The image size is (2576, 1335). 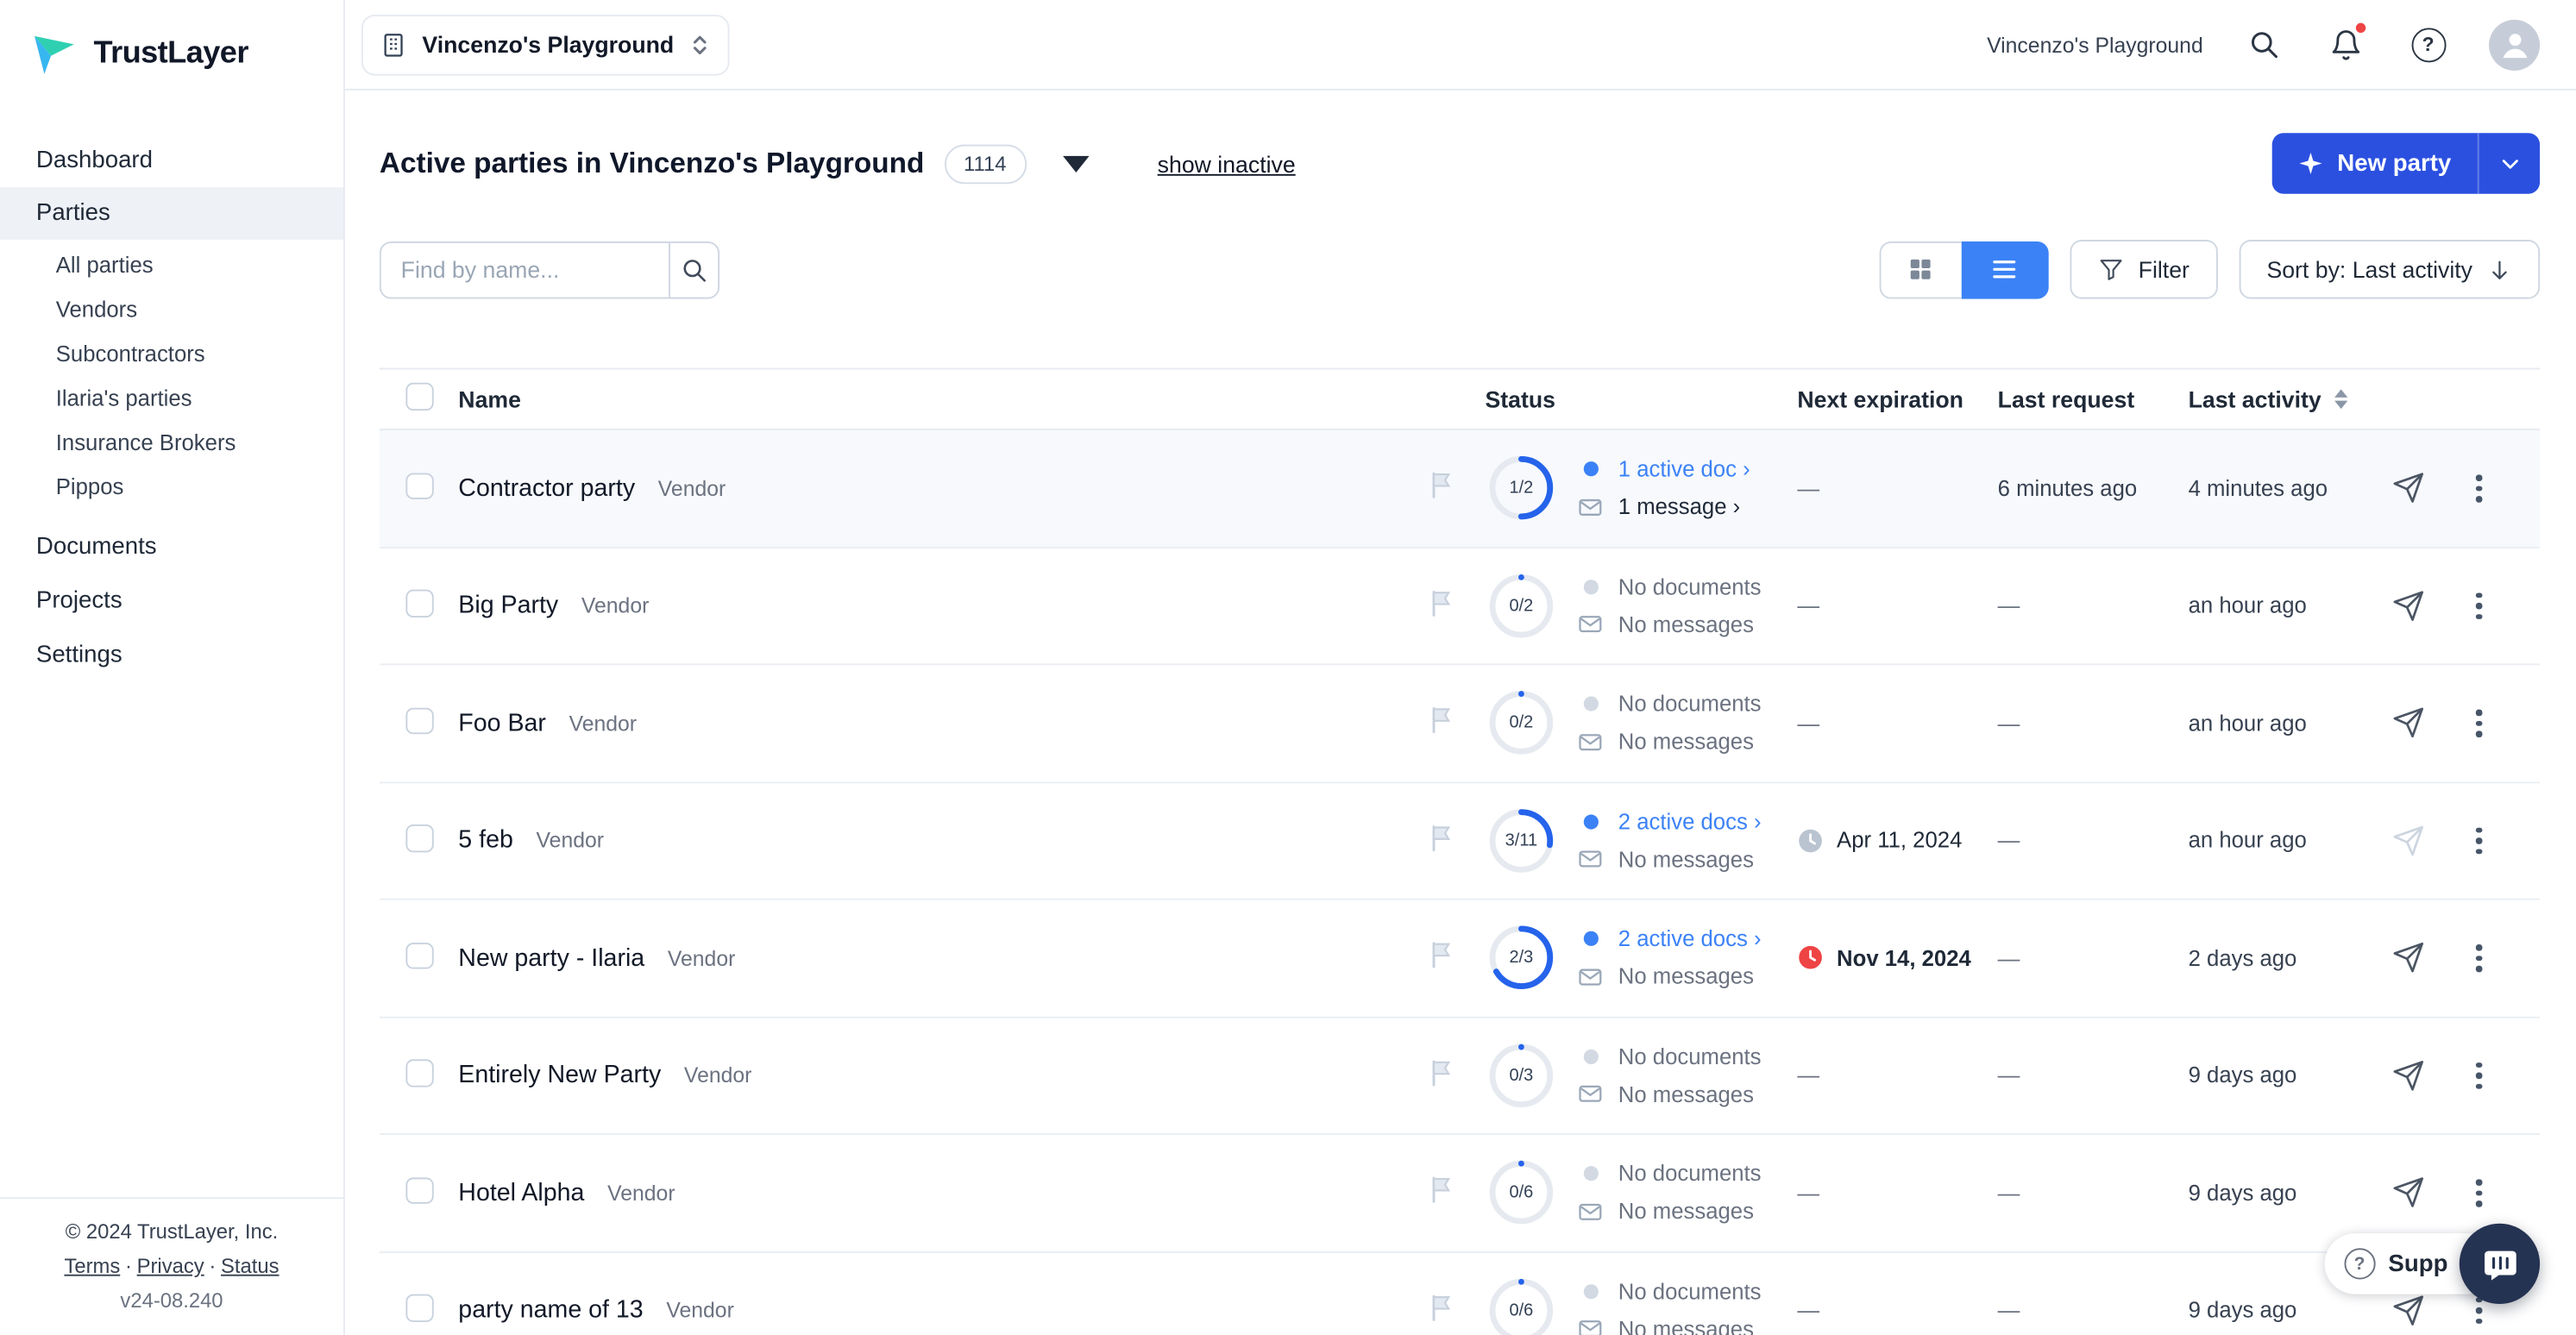 What do you see at coordinates (419, 397) in the screenshot?
I see `select-all-checkbox` at bounding box center [419, 397].